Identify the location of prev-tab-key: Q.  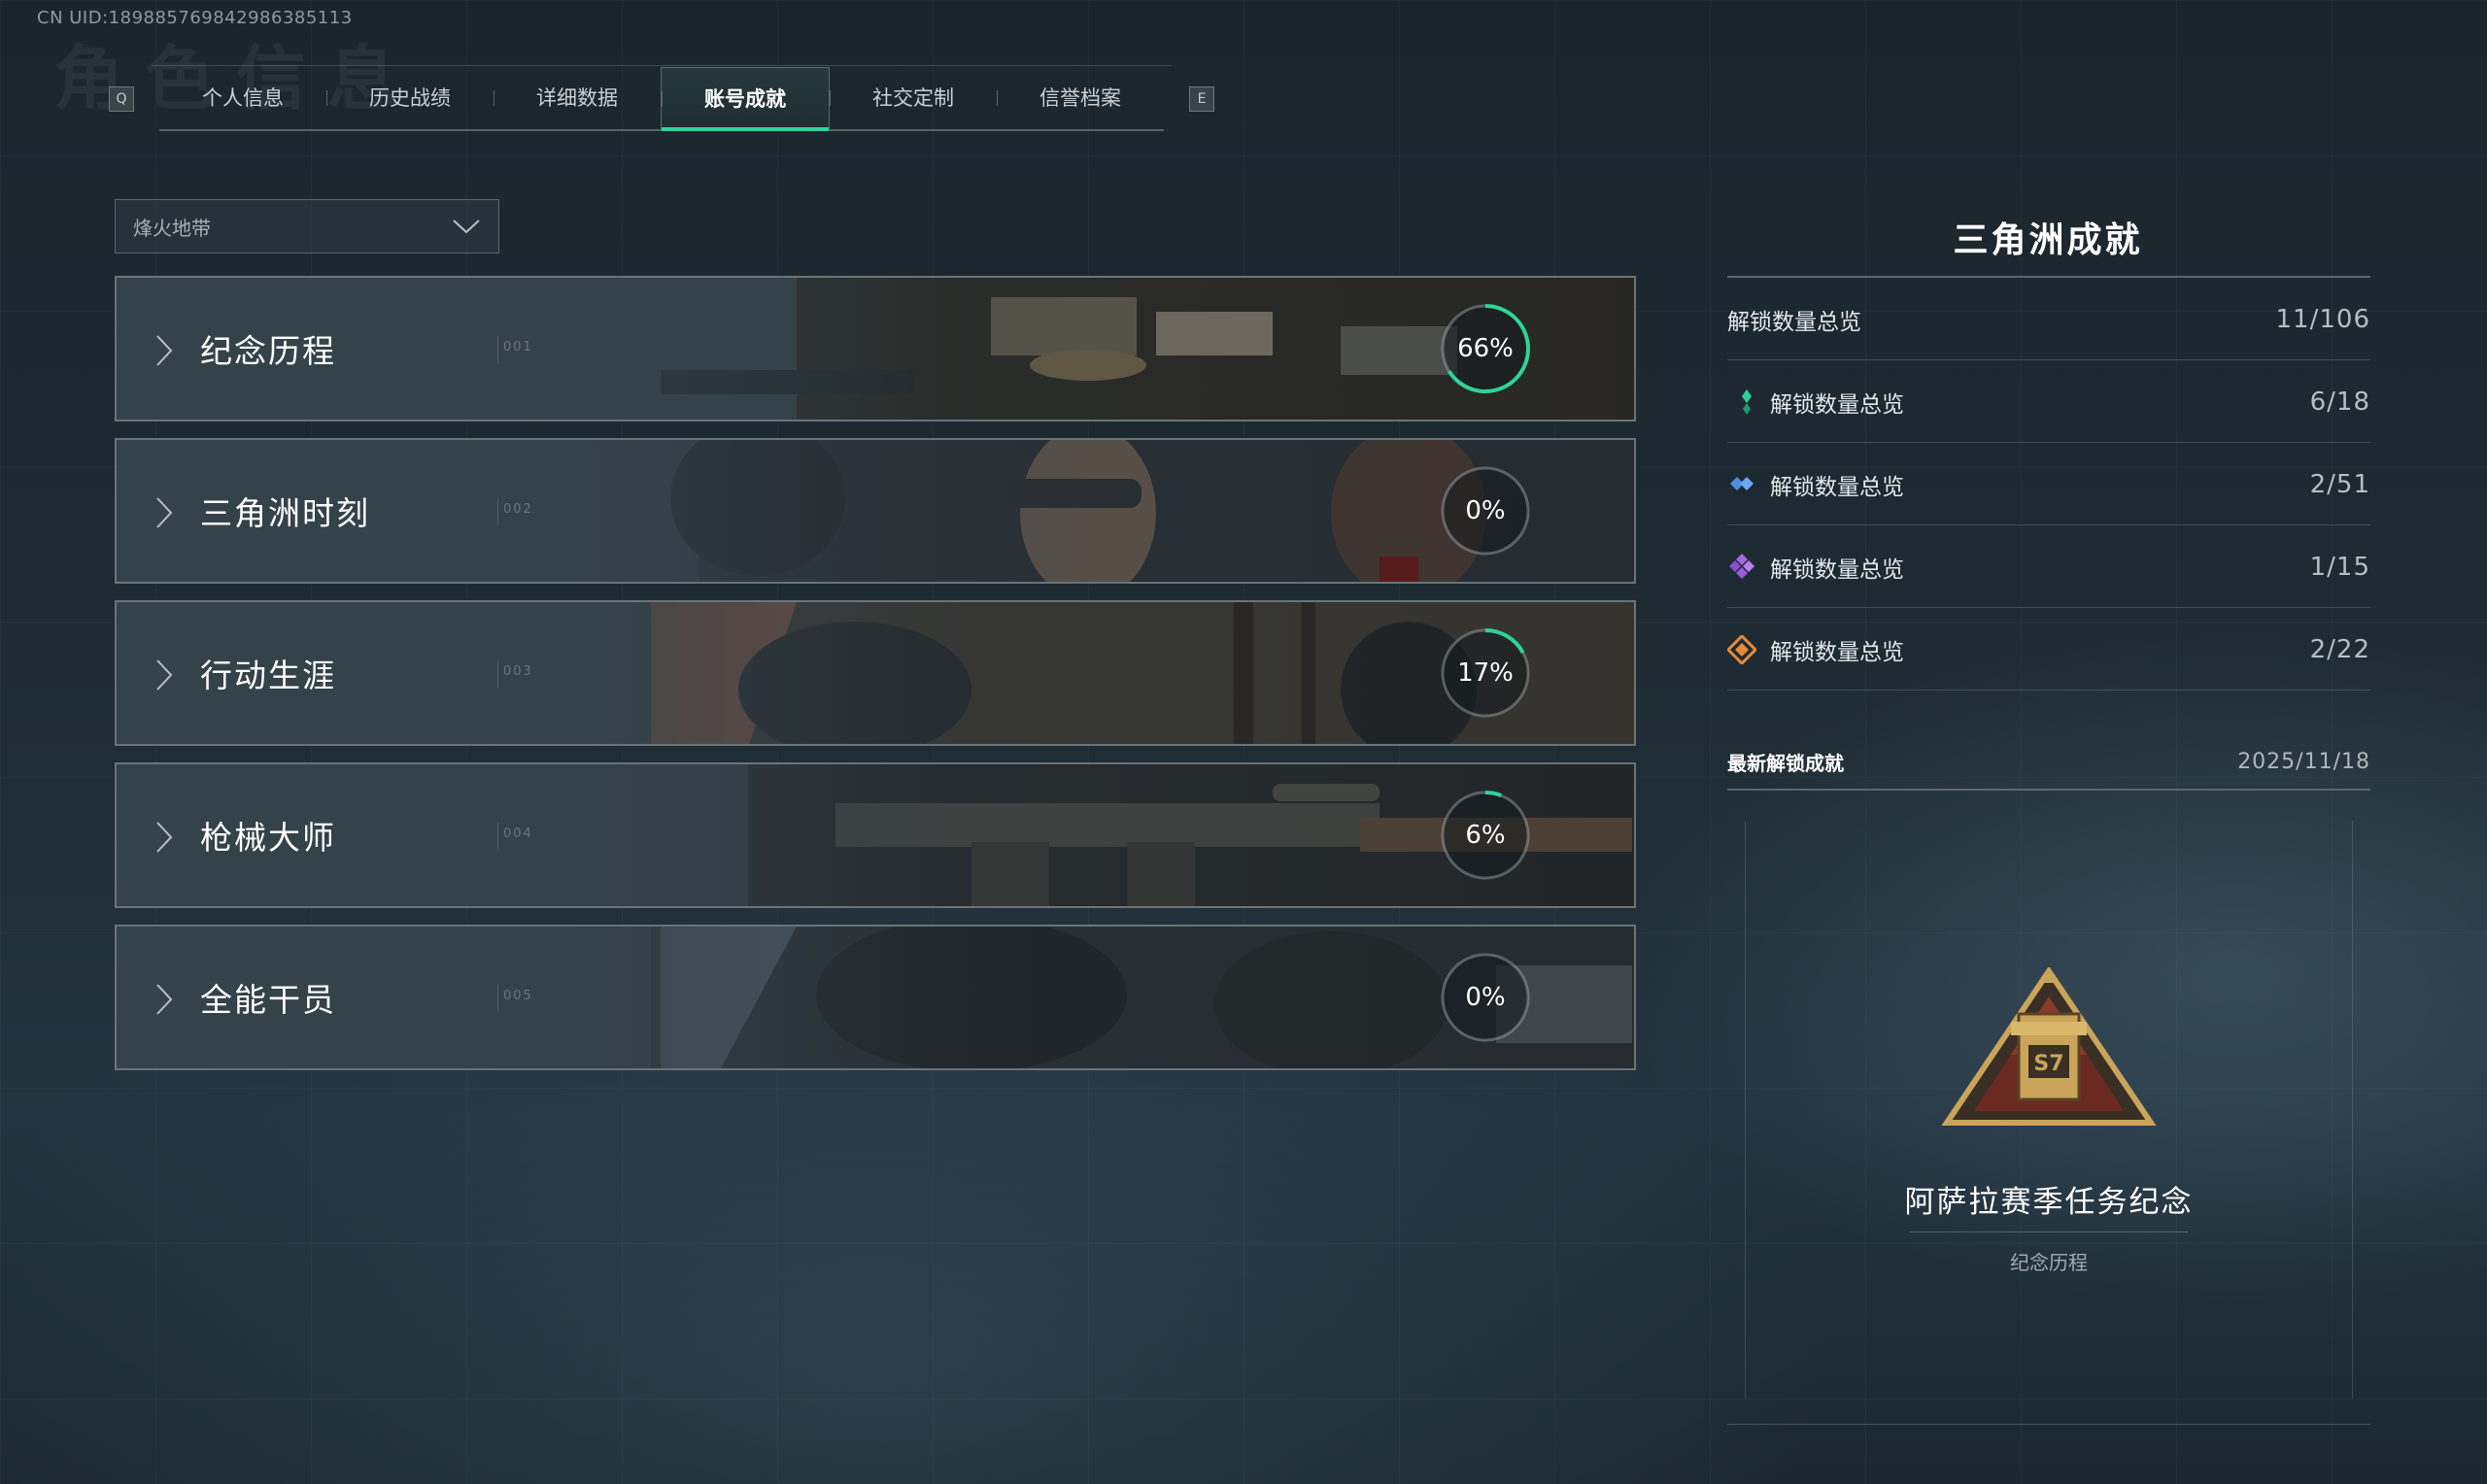
(121, 99).